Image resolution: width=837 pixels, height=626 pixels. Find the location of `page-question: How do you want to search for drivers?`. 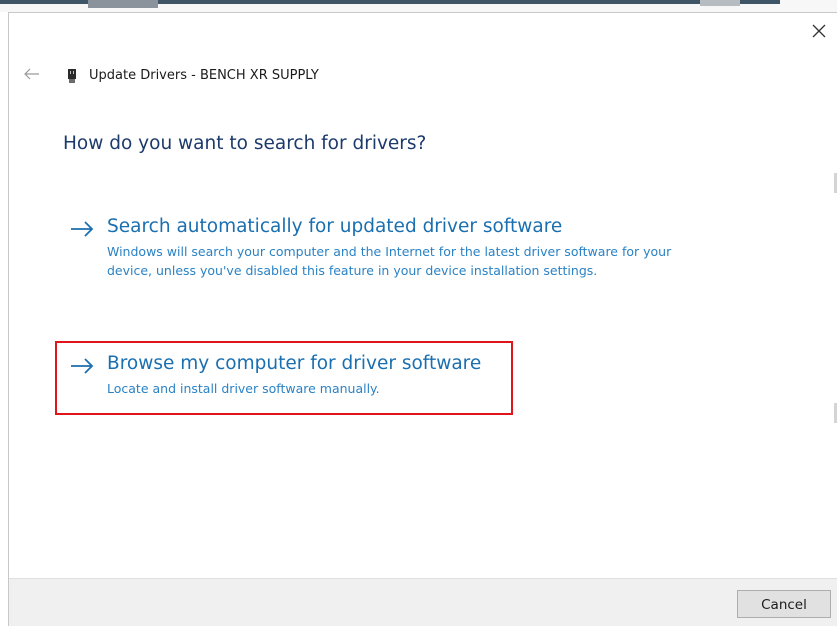

page-question: How do you want to search for drivers? is located at coordinates (245, 143).